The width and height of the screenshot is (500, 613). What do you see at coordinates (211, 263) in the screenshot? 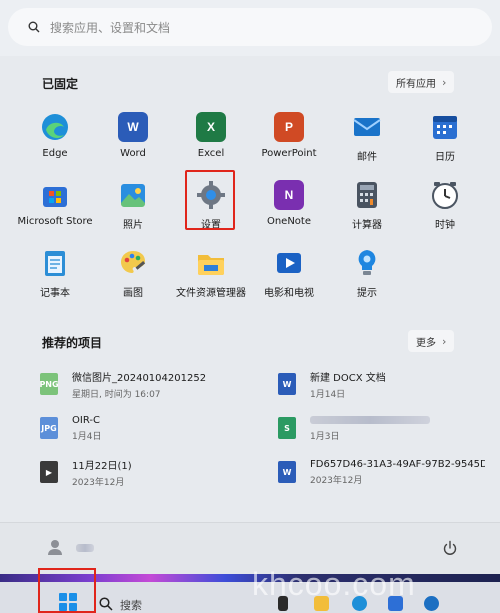
I see `folder-icon` at bounding box center [211, 263].